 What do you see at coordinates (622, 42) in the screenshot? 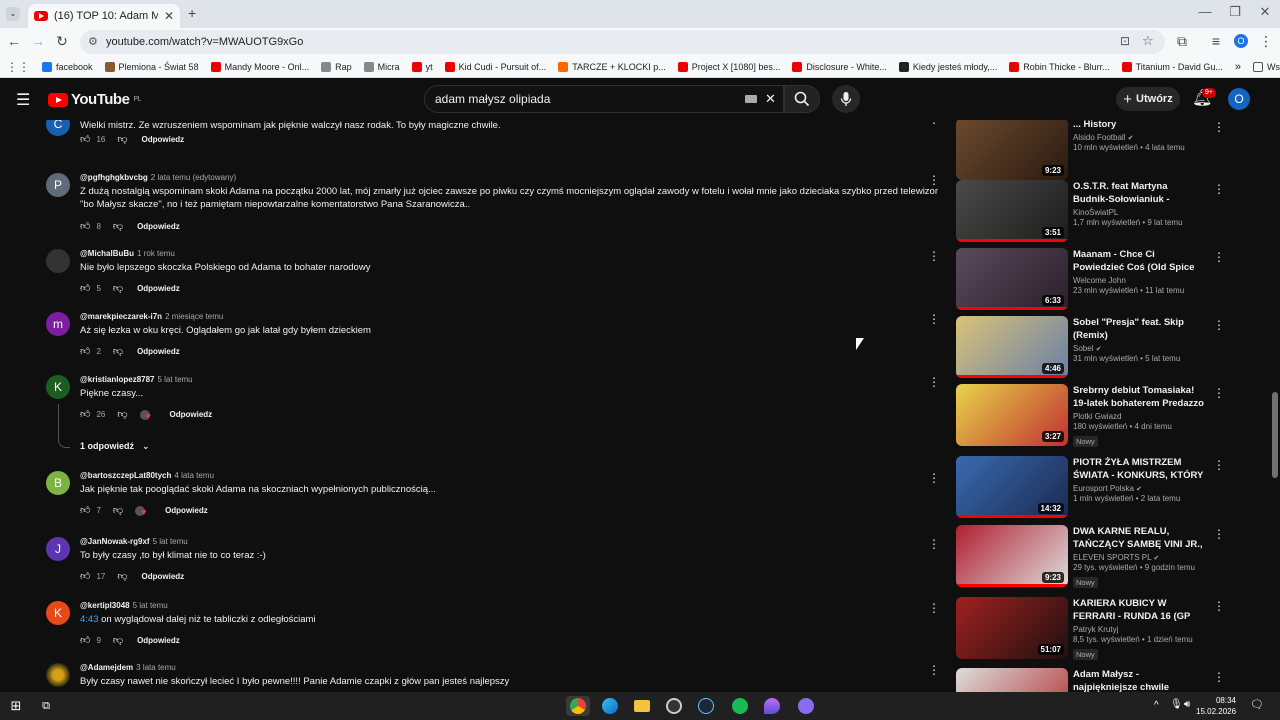
I see `address-bar: ⚙ youtube.com/watch?v=MWAUOTG9xGo ⊡ ☆` at bounding box center [622, 42].